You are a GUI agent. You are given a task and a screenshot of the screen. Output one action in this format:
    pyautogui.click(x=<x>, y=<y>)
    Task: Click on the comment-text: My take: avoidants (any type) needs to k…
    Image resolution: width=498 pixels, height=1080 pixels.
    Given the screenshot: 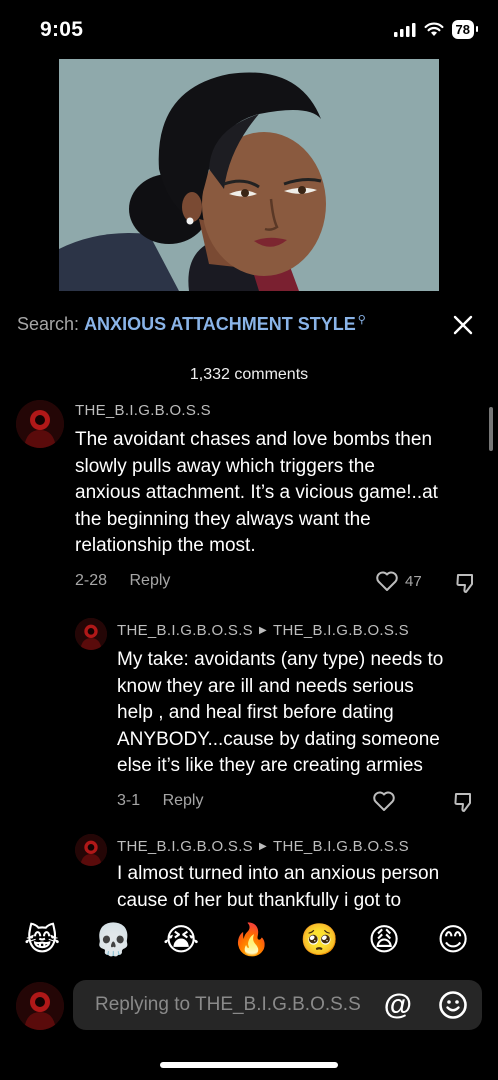 What is the action you would take?
    pyautogui.click(x=280, y=713)
    